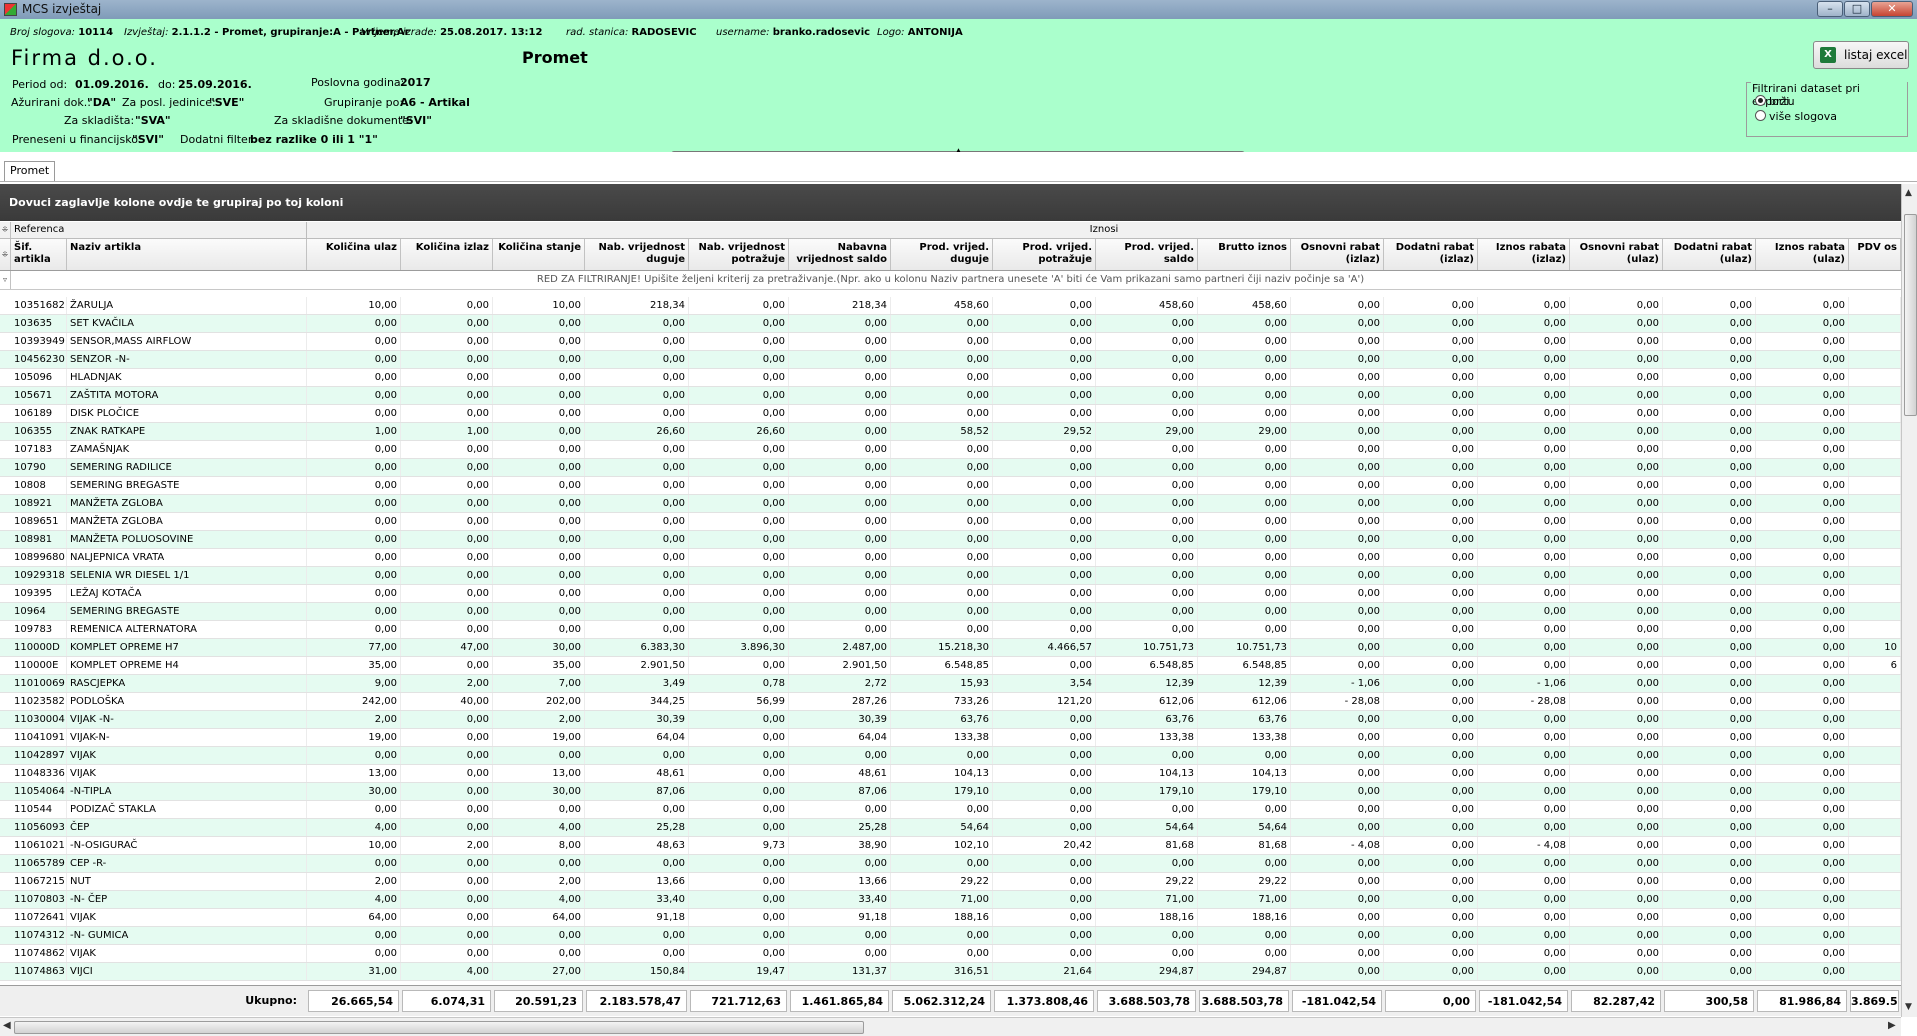  Describe the element at coordinates (1524, 701) in the screenshot. I see `cell-iznos-rabata-izlaz: - 28,08` at that location.